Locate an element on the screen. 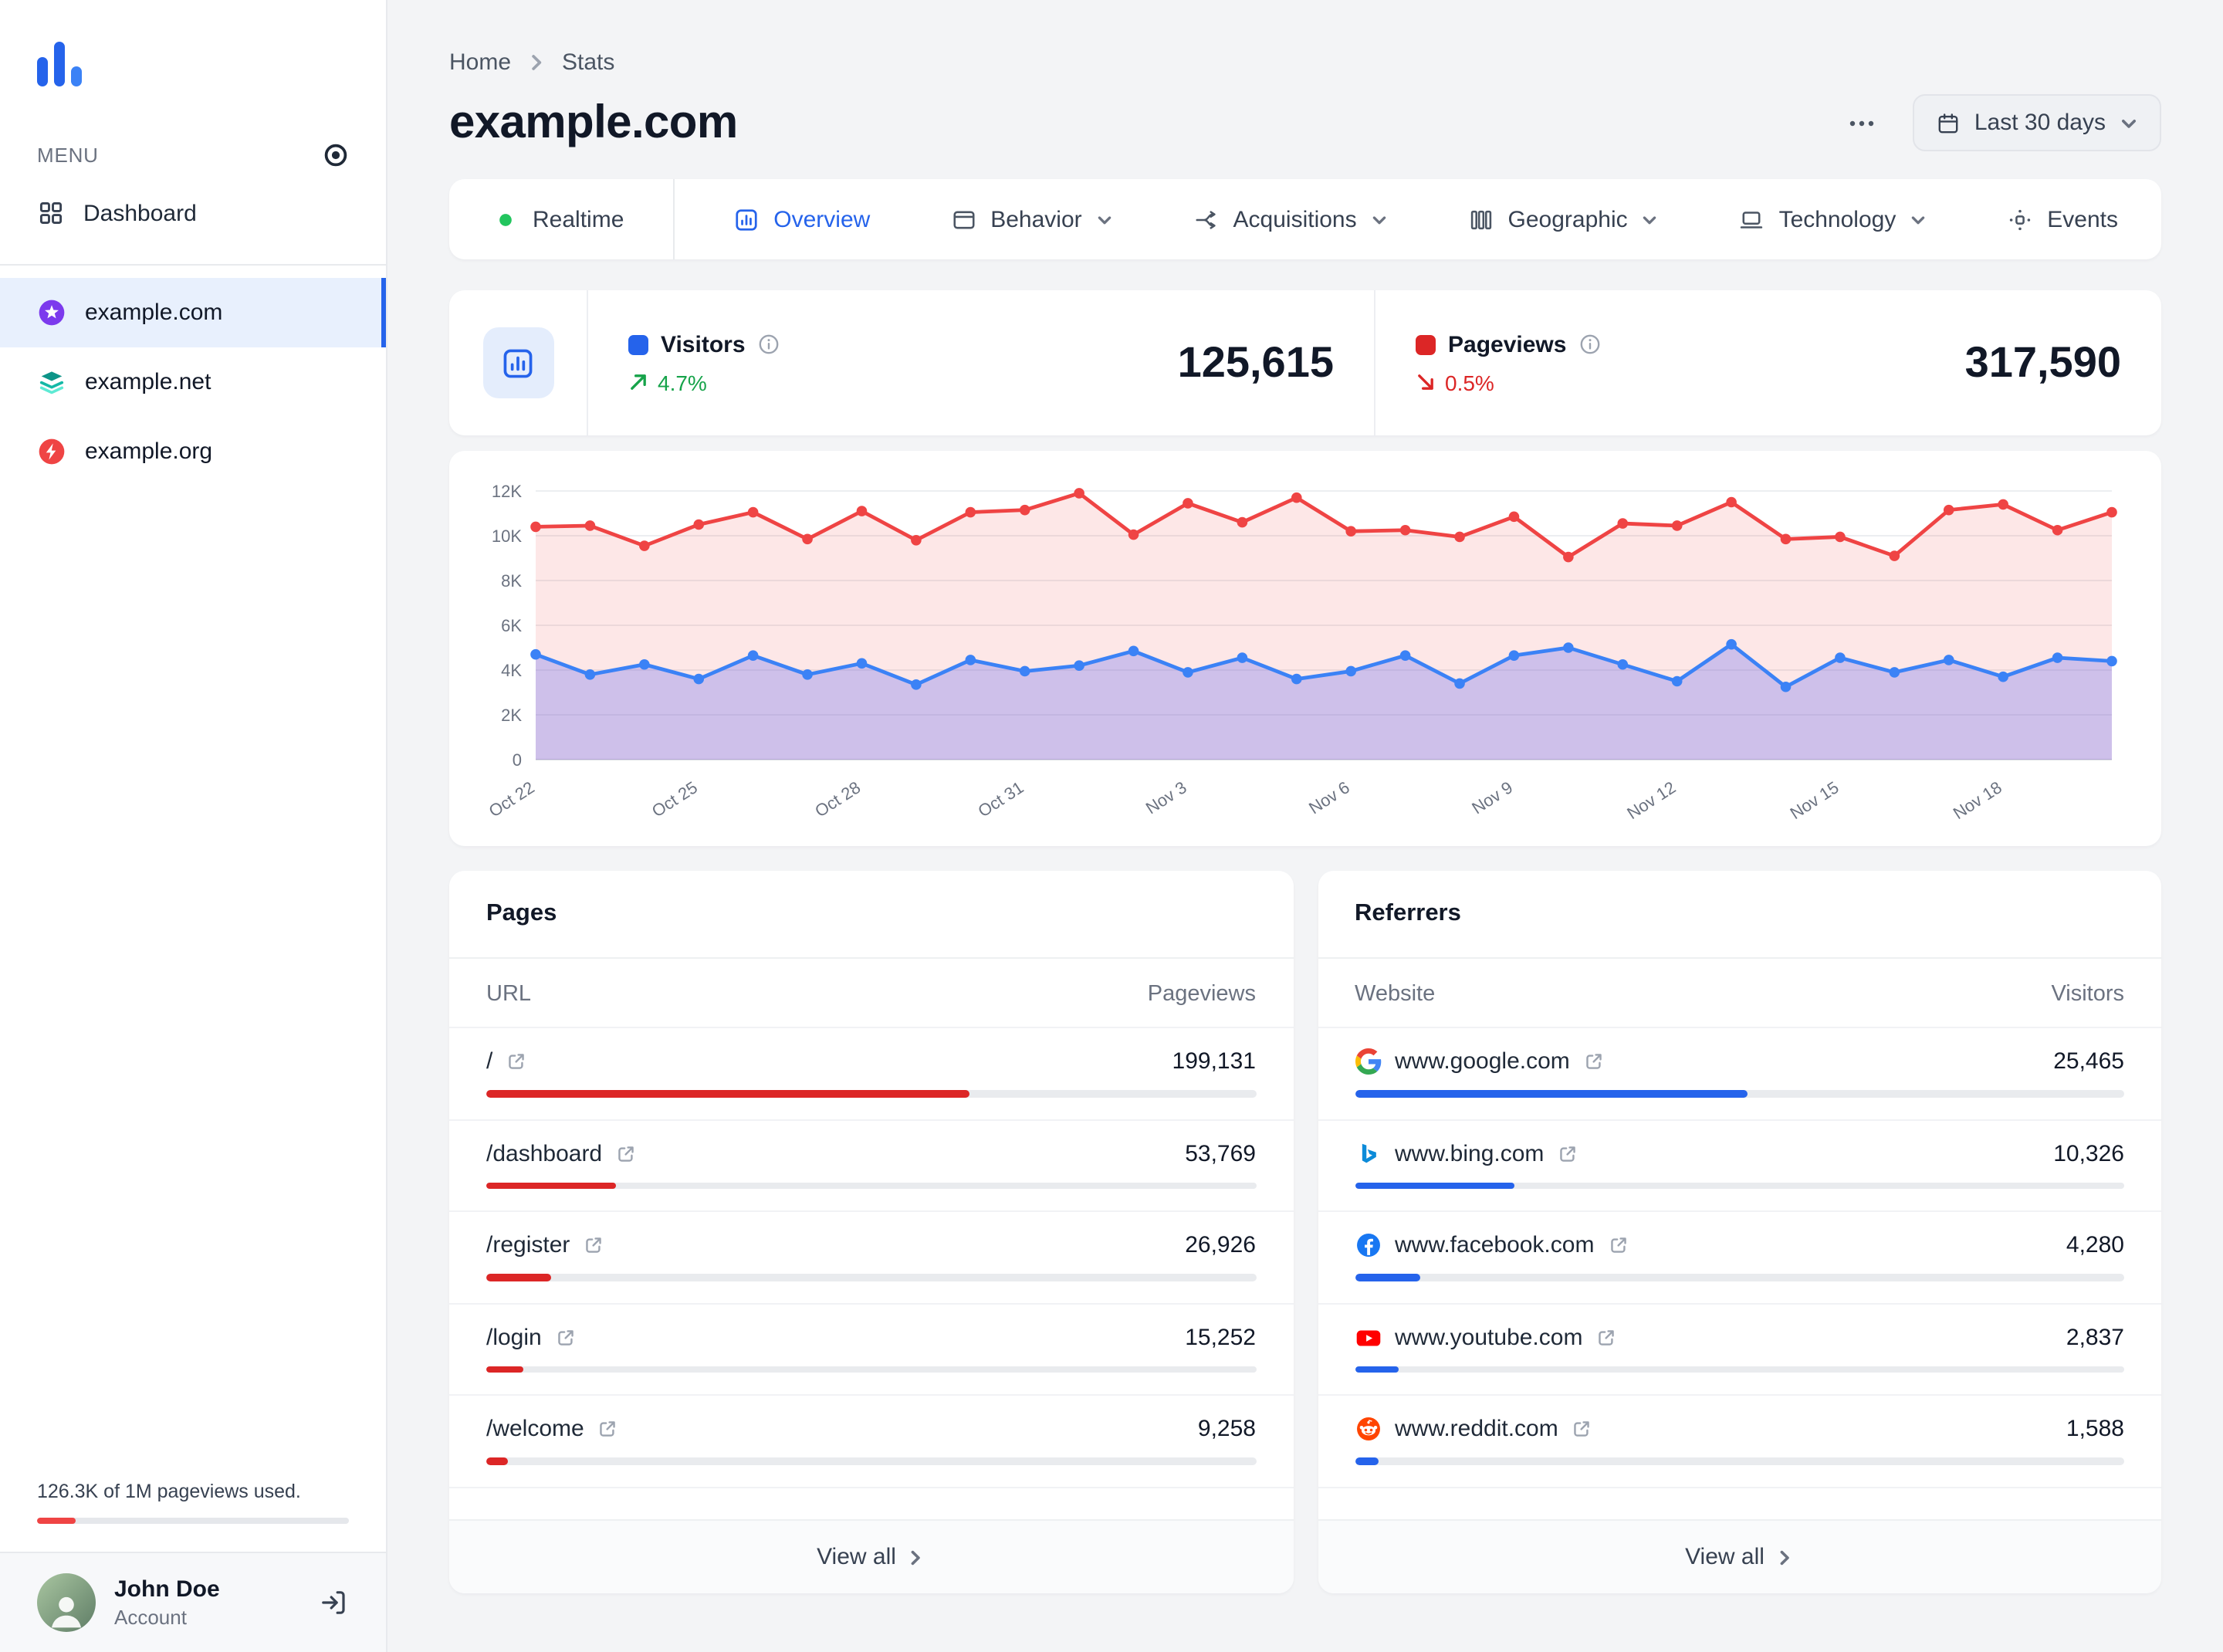 The width and height of the screenshot is (2223, 1652). tab-technology: Technology is located at coordinates (1833, 219).